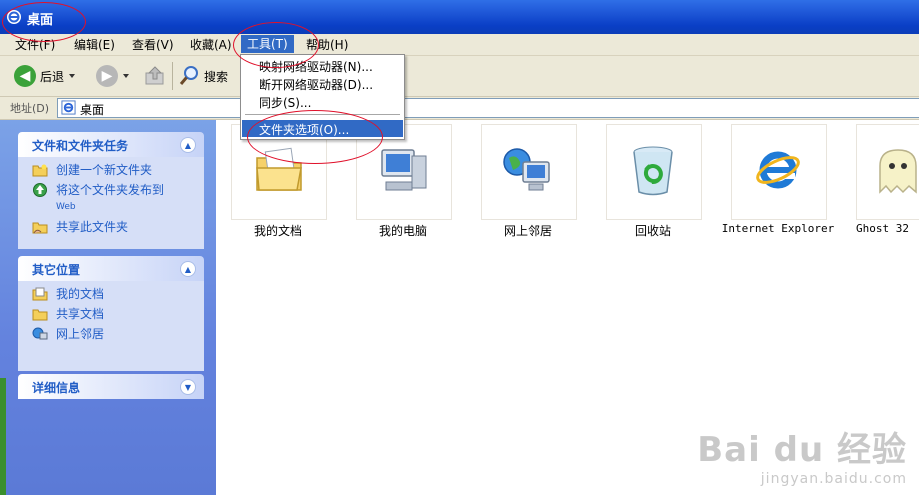  Describe the element at coordinates (72, 76) in the screenshot. I see `back-dropdown-icon` at that location.